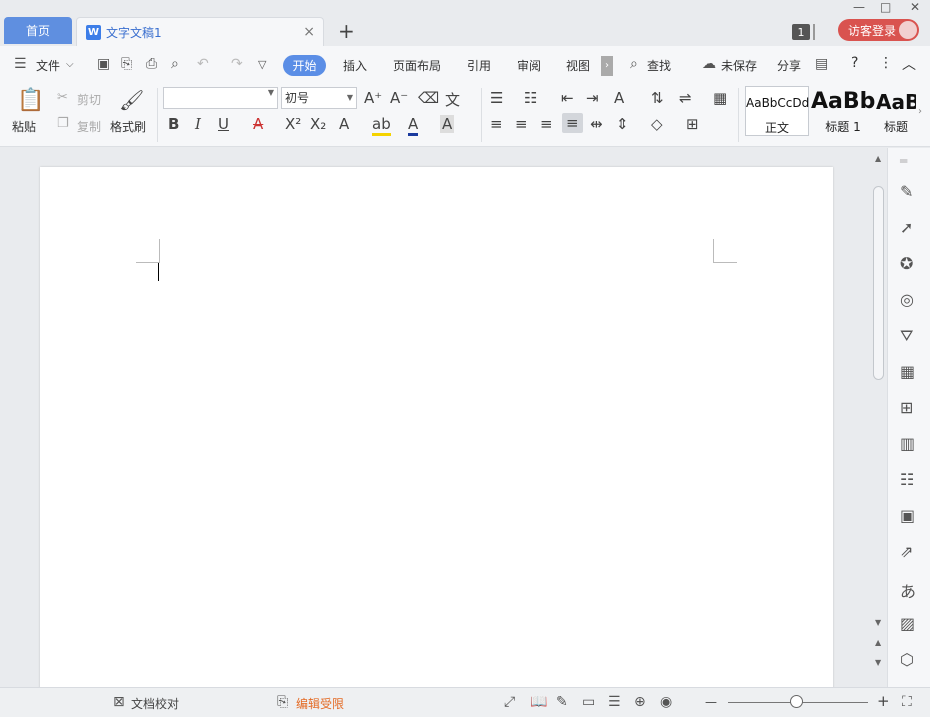 The height and width of the screenshot is (717, 930). What do you see at coordinates (878, 662) in the screenshot?
I see `next-page-icon: ▼` at bounding box center [878, 662].